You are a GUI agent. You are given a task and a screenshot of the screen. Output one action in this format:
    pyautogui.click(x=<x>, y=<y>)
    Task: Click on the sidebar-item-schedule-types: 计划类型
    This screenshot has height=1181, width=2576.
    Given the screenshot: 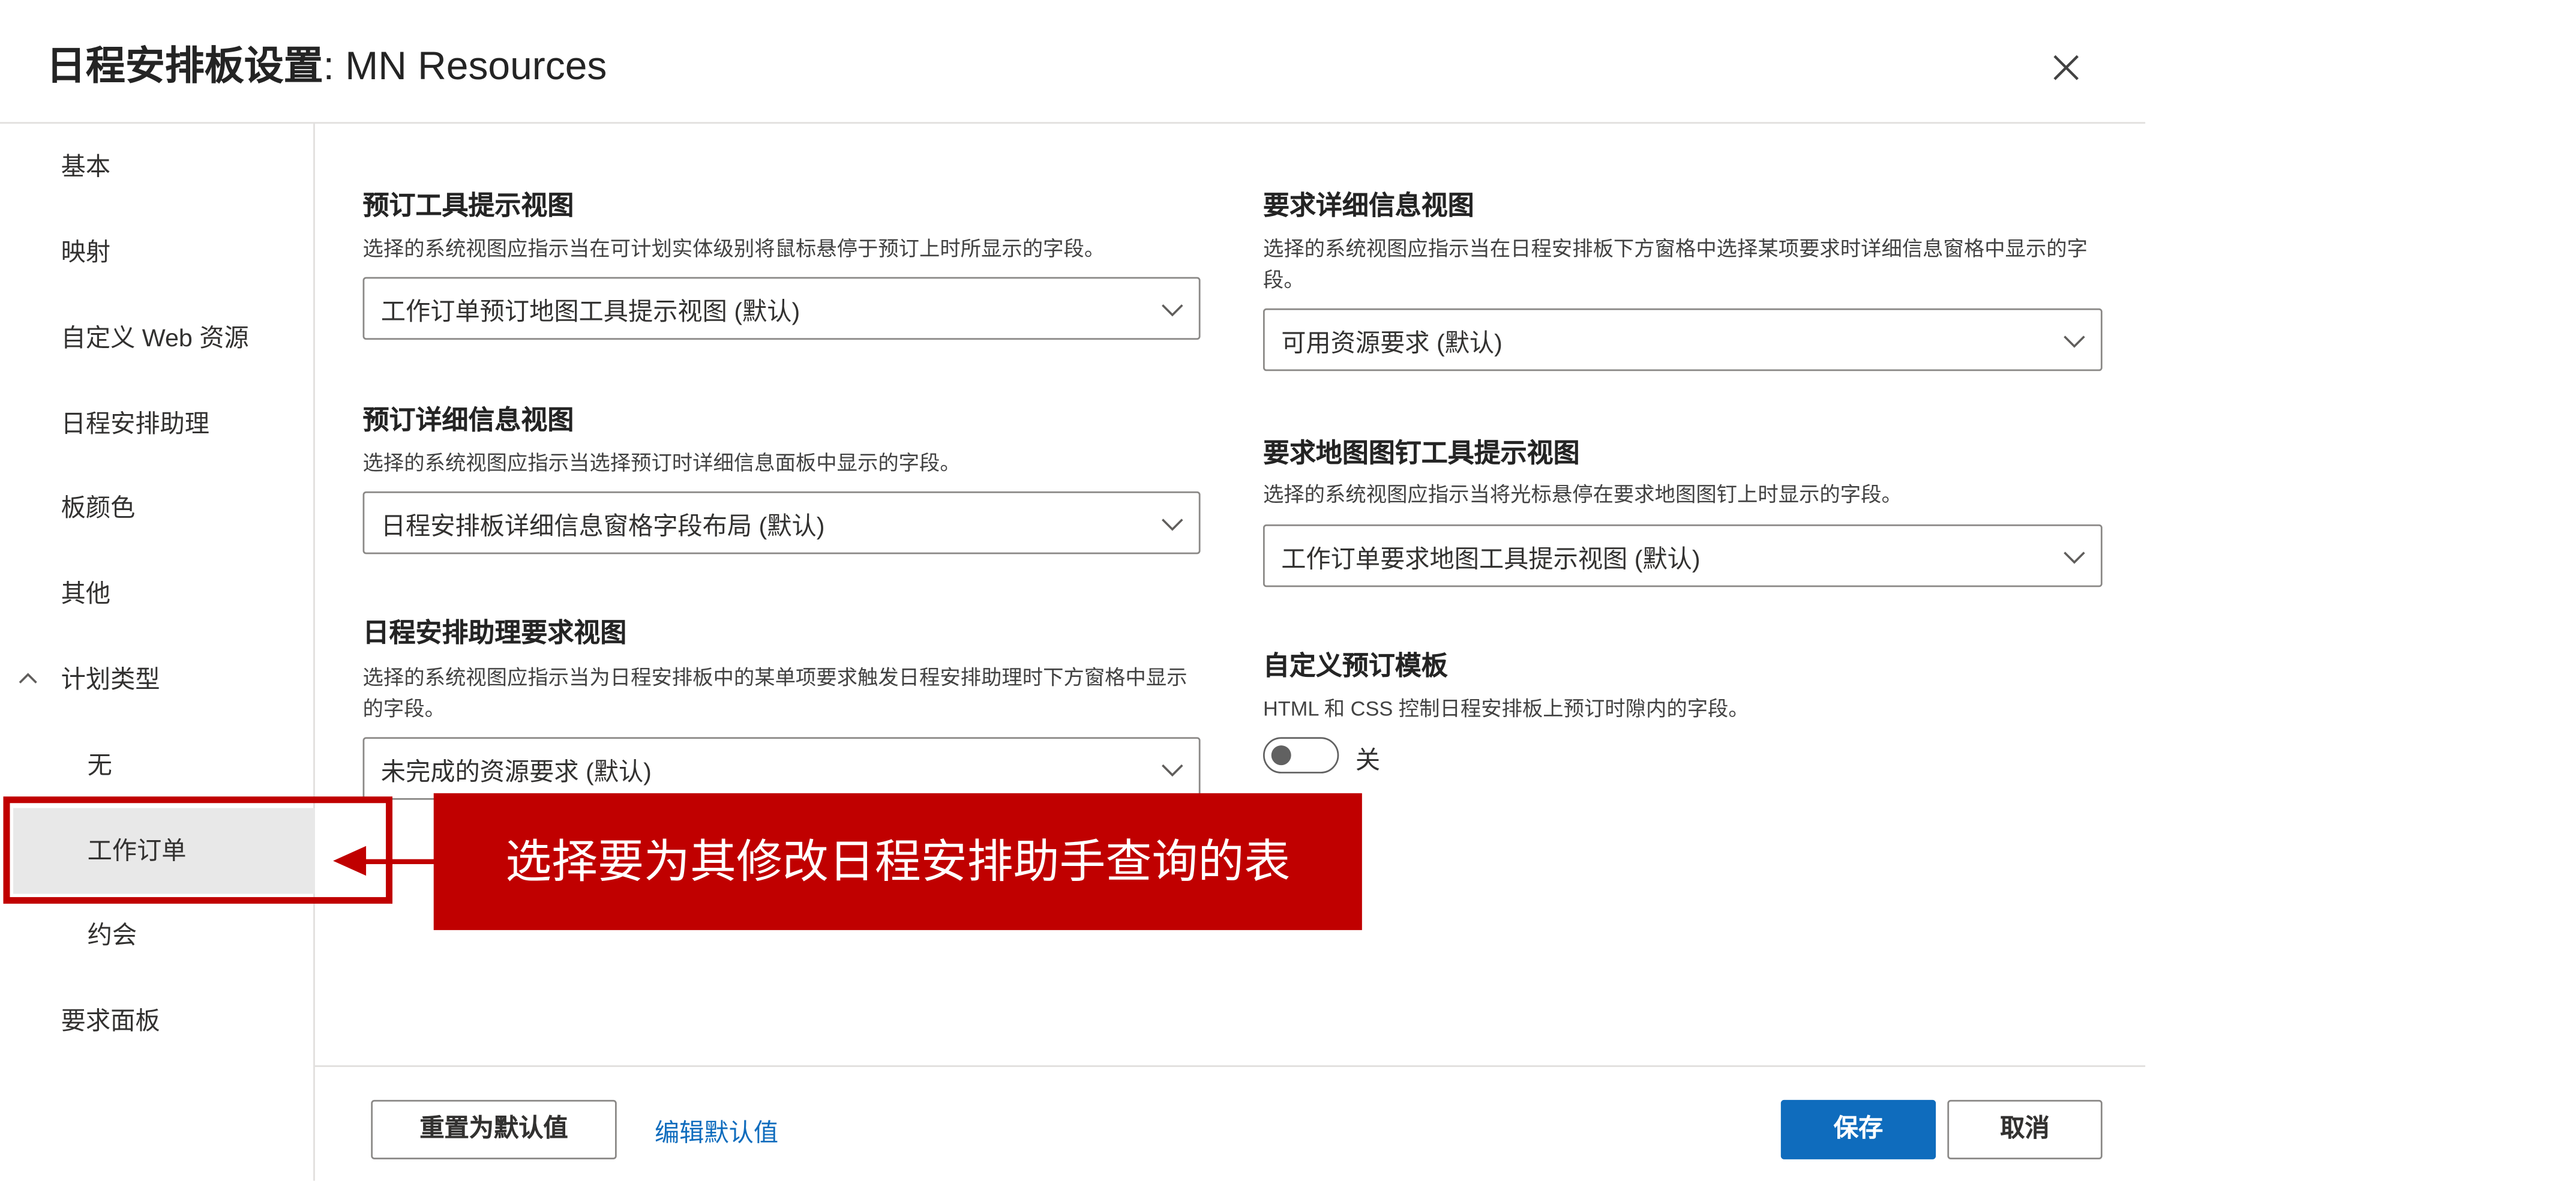 What is the action you would take?
    pyautogui.click(x=110, y=681)
    